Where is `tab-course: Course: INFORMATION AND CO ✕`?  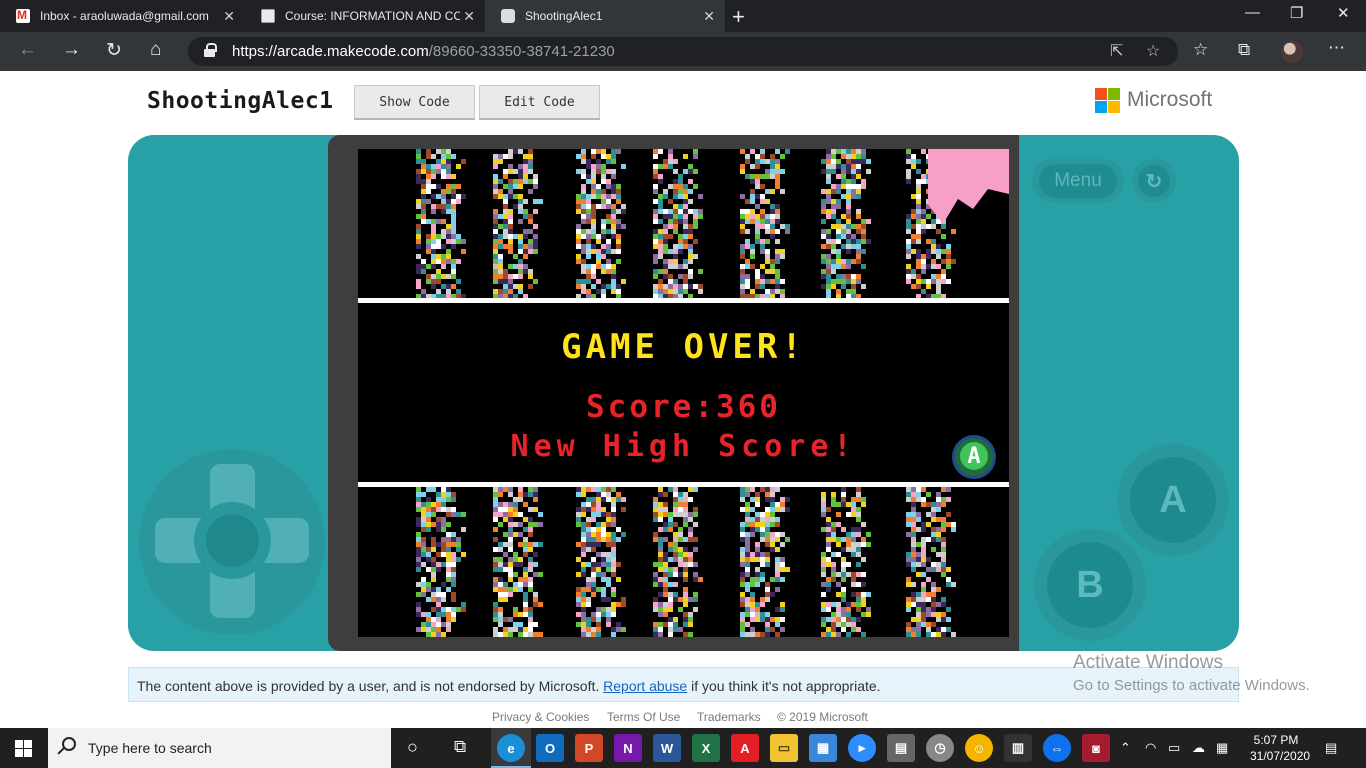
tab-course: Course: INFORMATION AND CO ✕ is located at coordinates (365, 16).